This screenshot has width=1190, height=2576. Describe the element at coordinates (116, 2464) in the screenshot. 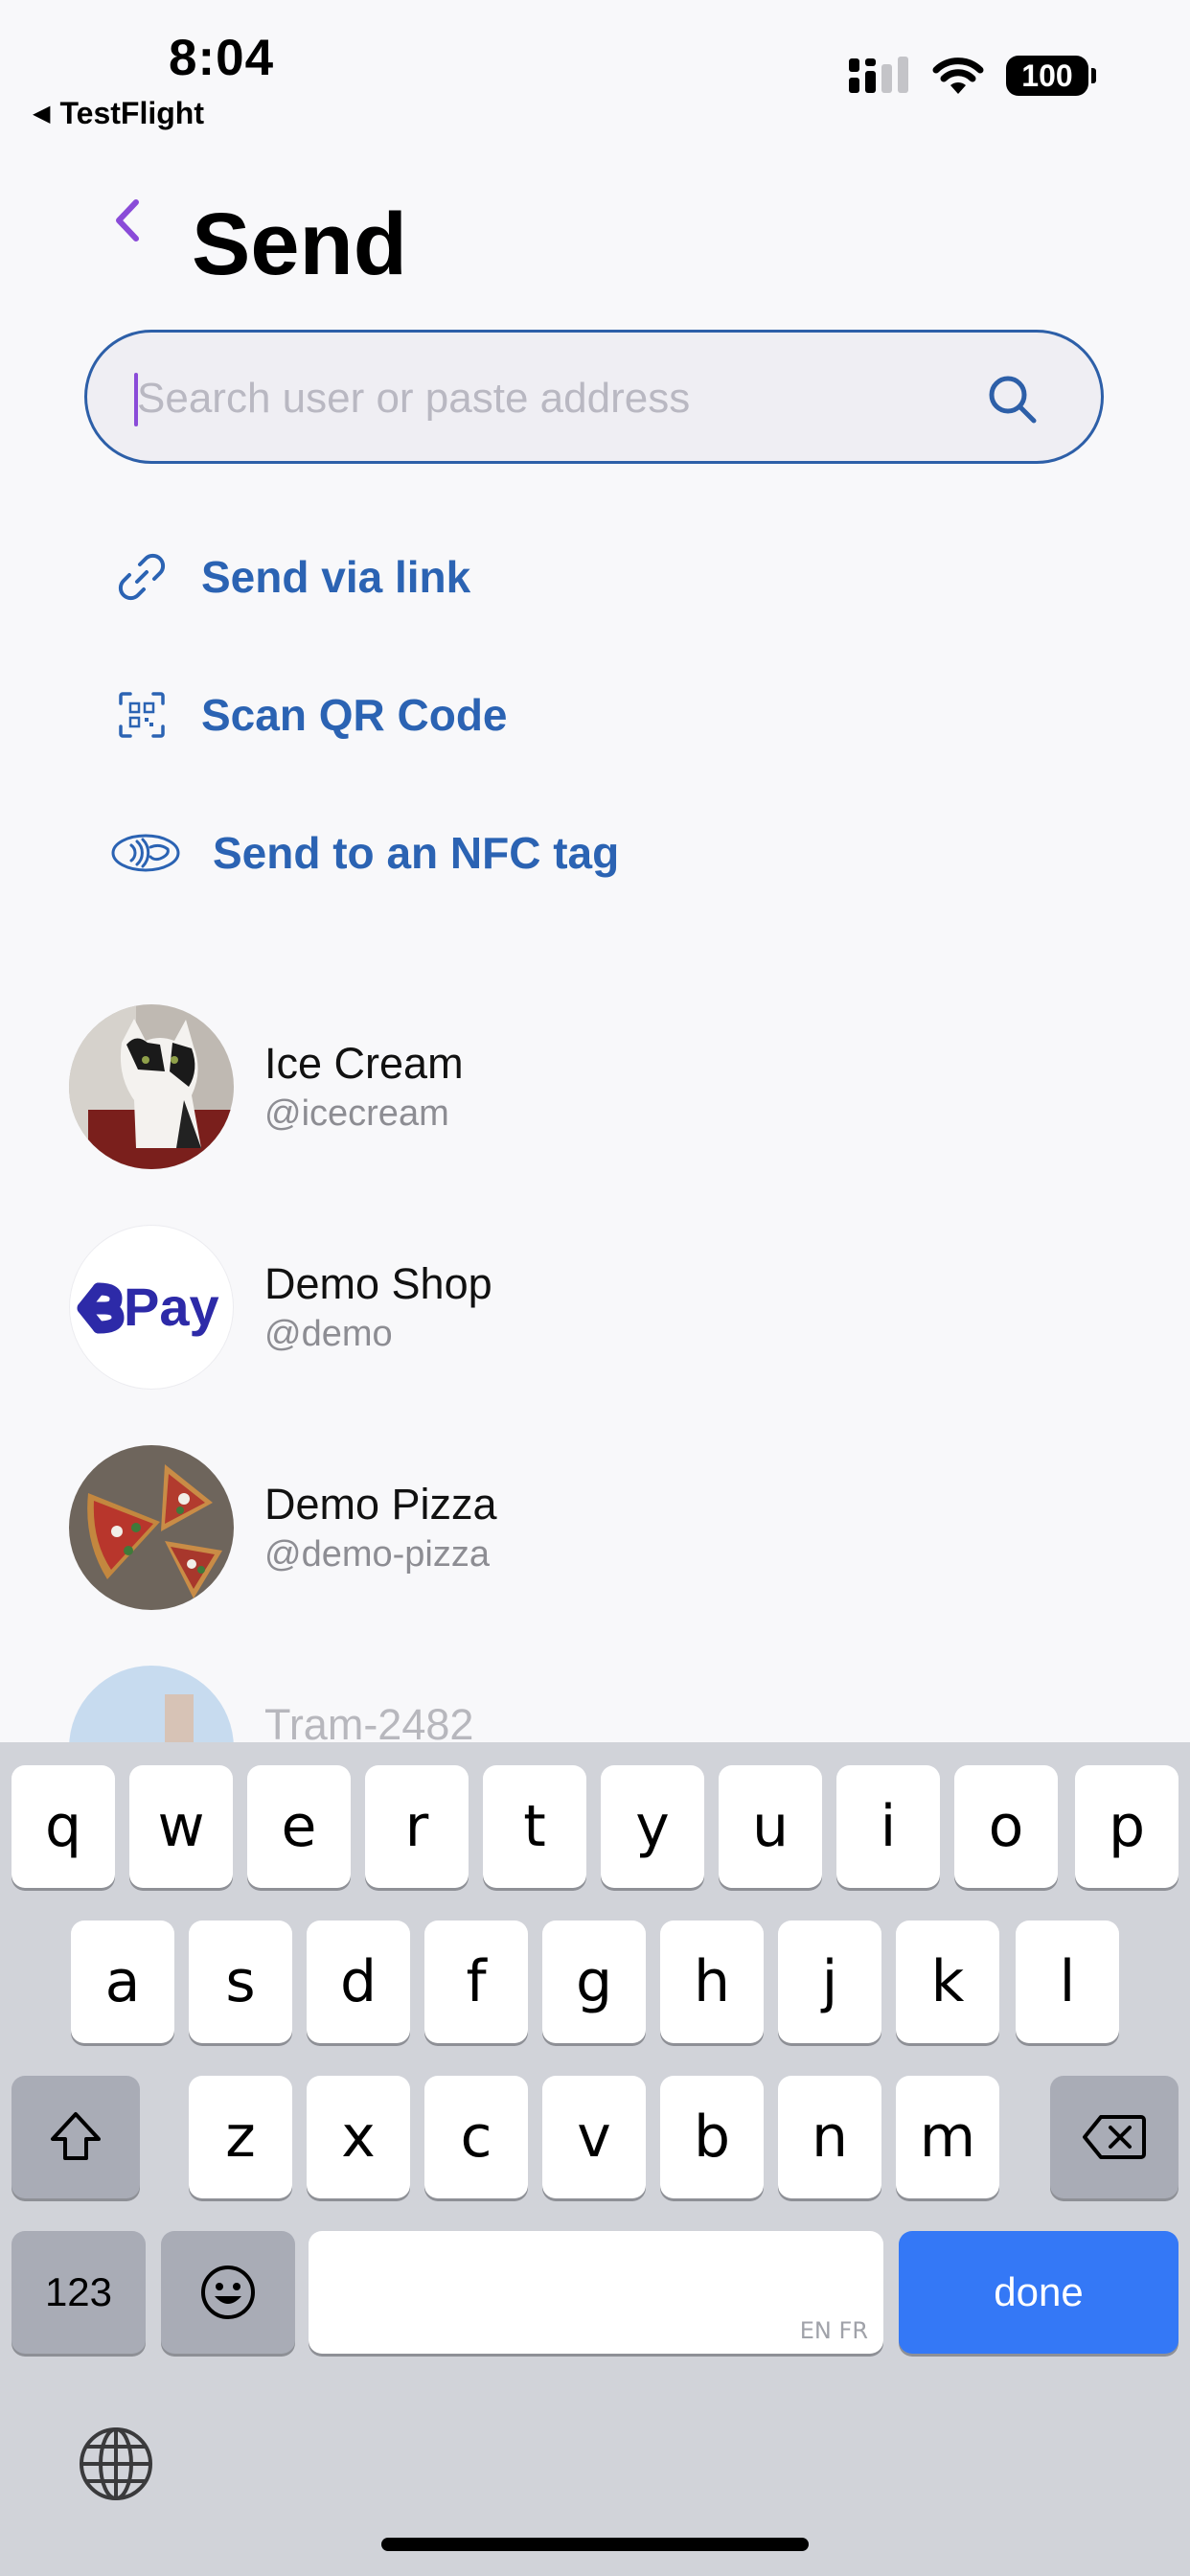

I see `globe-icon` at that location.